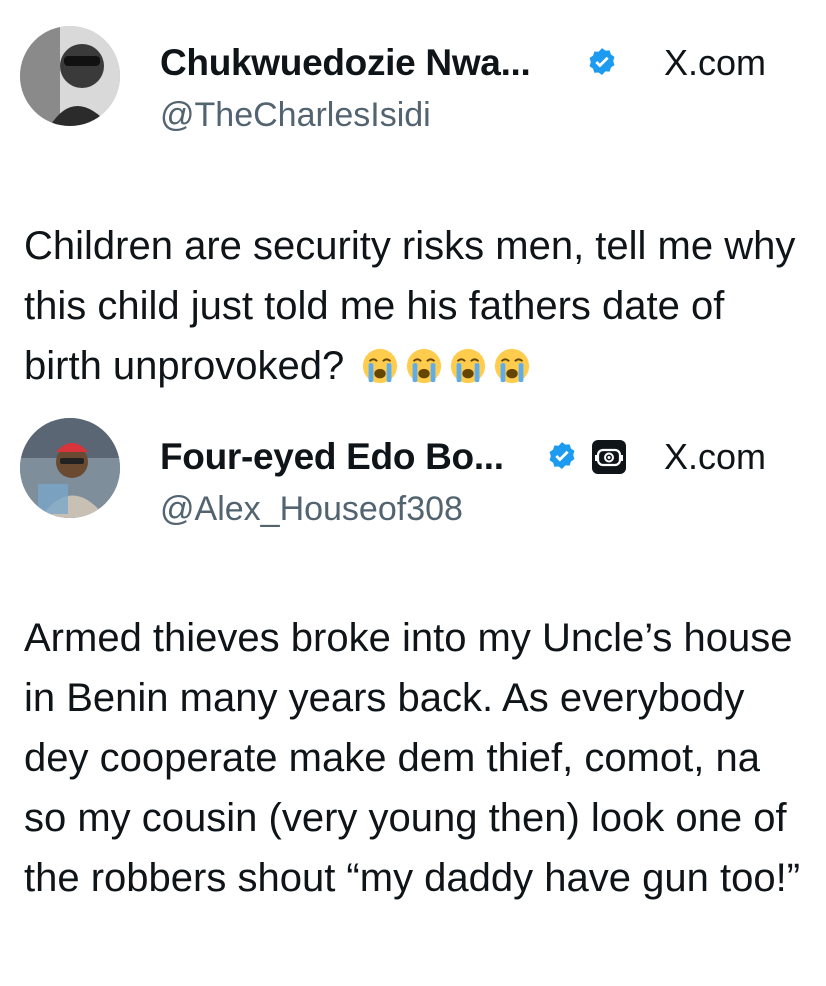 The height and width of the screenshot is (986, 826). Describe the element at coordinates (295, 115) in the screenshot. I see `handle: @TheCharlesIsidi` at that location.